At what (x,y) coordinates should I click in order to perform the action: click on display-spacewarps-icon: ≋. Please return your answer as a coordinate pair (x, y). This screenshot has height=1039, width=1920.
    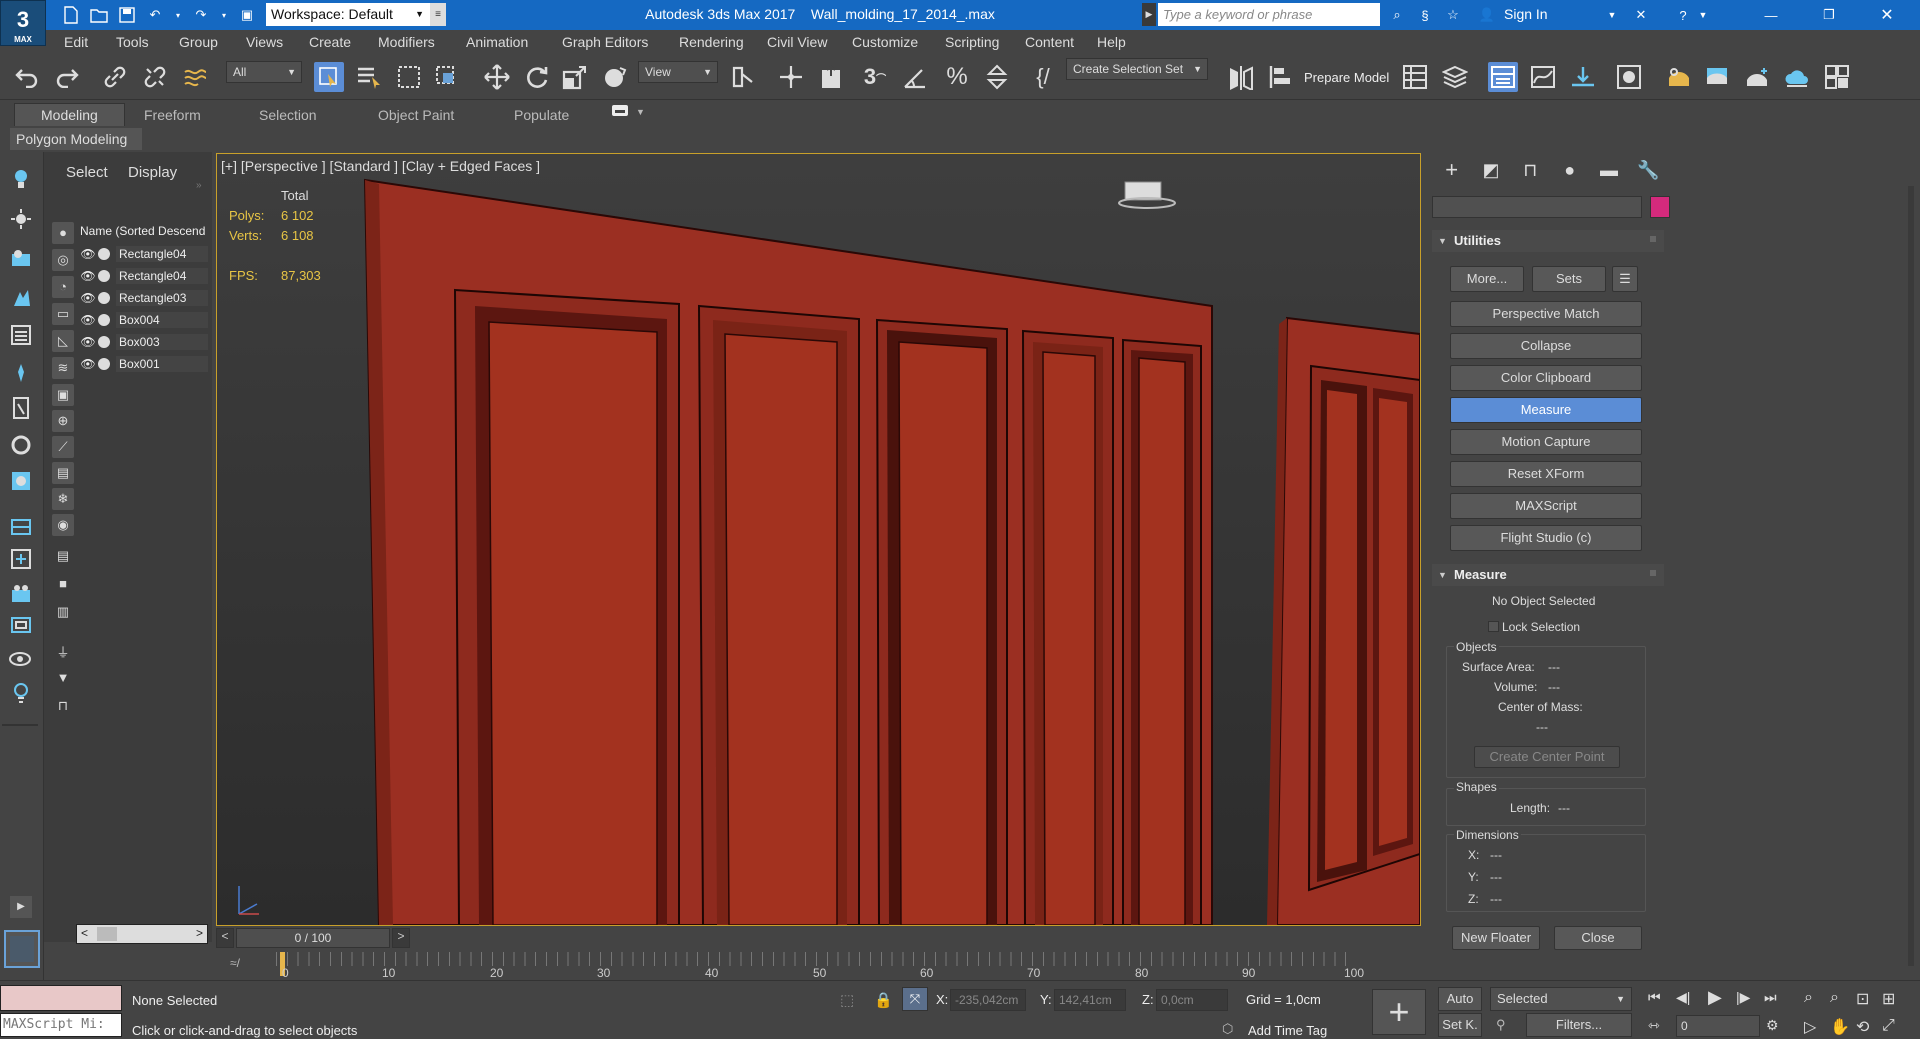
    Looking at the image, I should click on (63, 368).